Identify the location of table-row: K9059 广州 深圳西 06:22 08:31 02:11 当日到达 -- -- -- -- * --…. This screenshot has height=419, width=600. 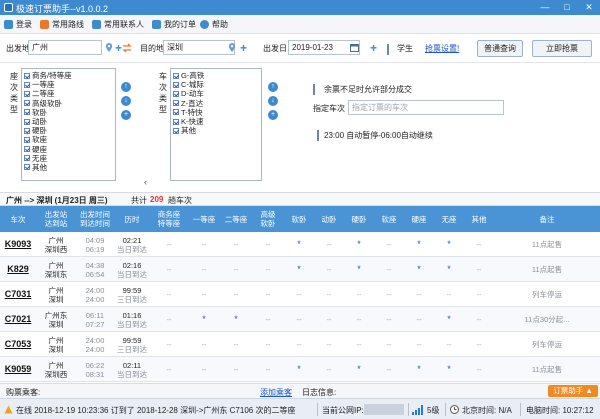
(300, 369).